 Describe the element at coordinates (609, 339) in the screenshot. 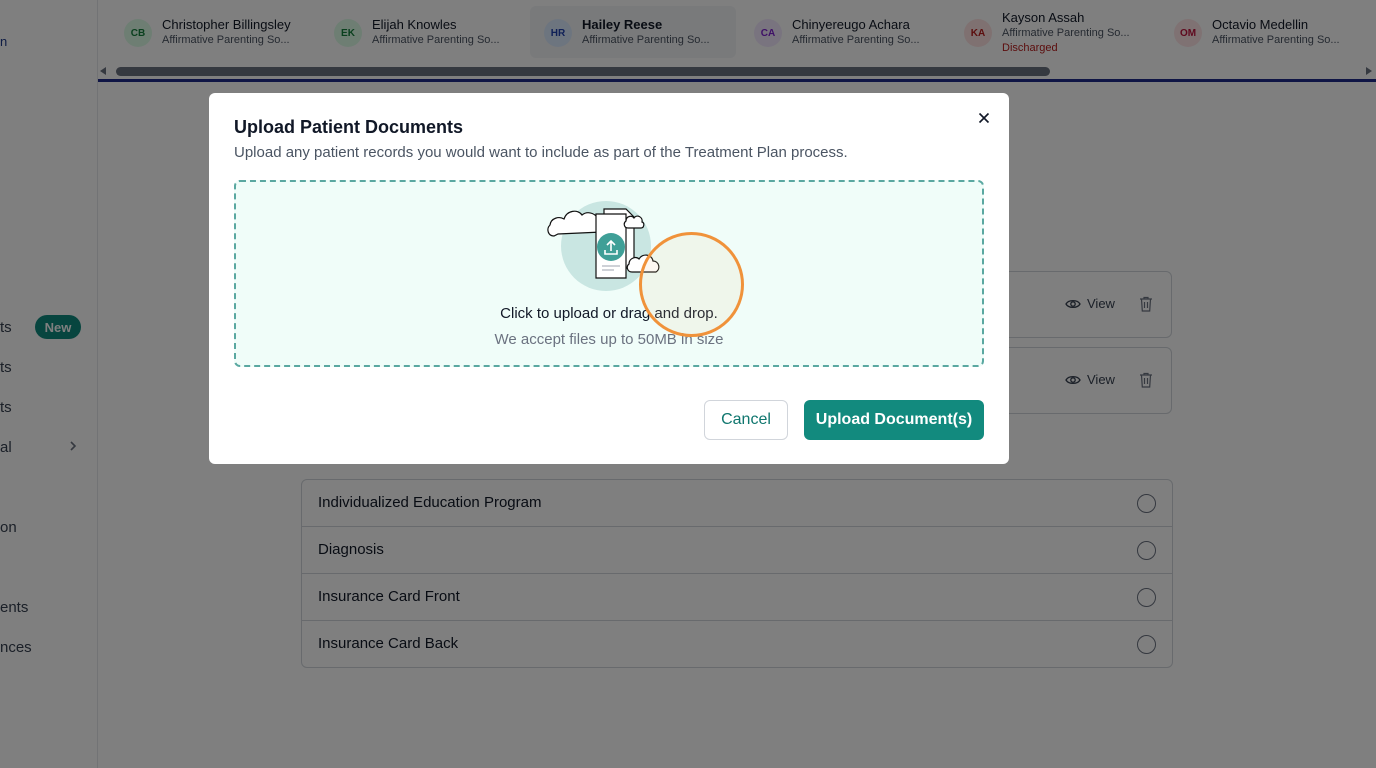

I see `dropzone-size-limit: We accept files up to 50MB in size` at that location.